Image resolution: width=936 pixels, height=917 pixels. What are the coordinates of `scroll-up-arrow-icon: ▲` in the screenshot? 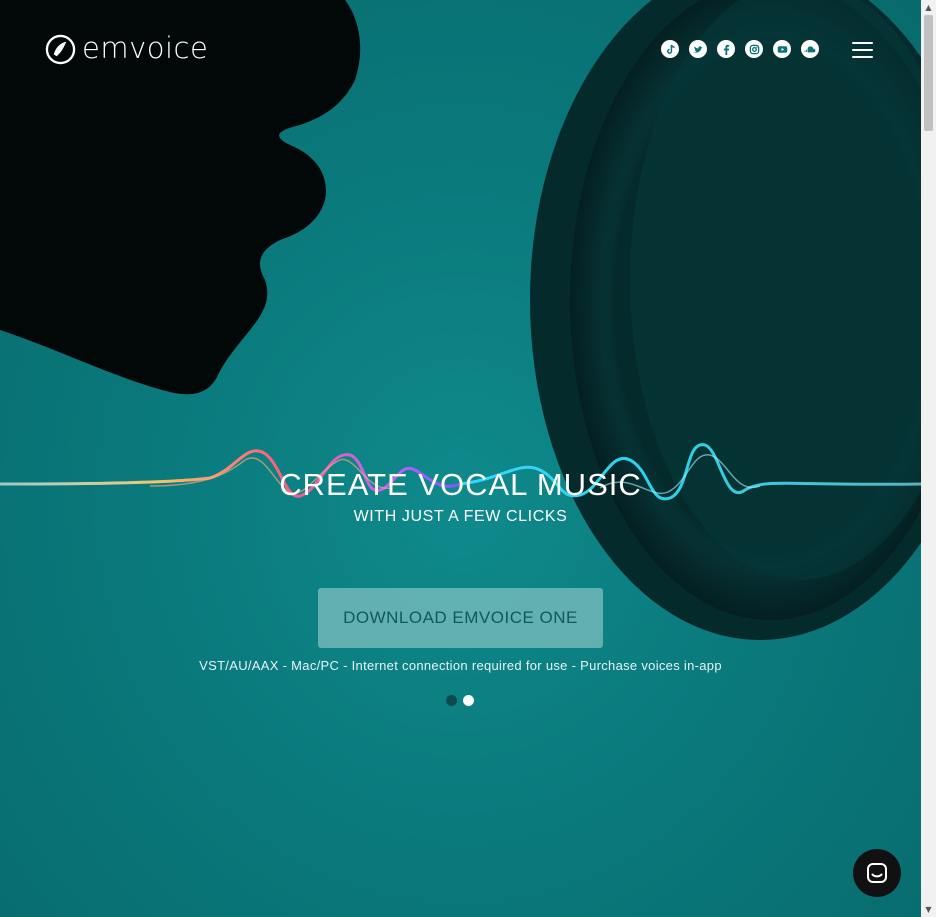 It's located at (928, 7).